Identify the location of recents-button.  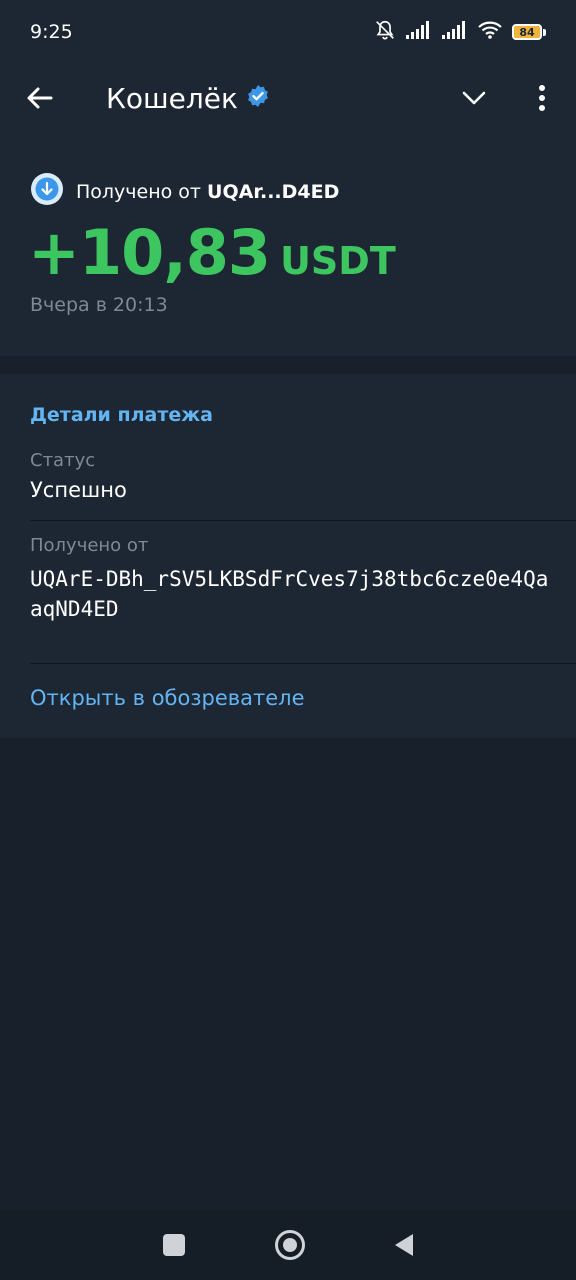
(174, 1245).